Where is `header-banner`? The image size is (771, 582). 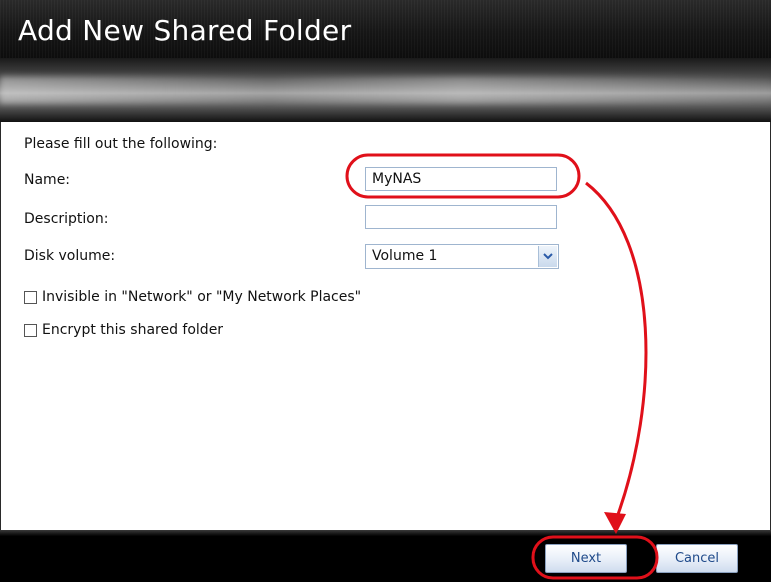
header-banner is located at coordinates (385, 90).